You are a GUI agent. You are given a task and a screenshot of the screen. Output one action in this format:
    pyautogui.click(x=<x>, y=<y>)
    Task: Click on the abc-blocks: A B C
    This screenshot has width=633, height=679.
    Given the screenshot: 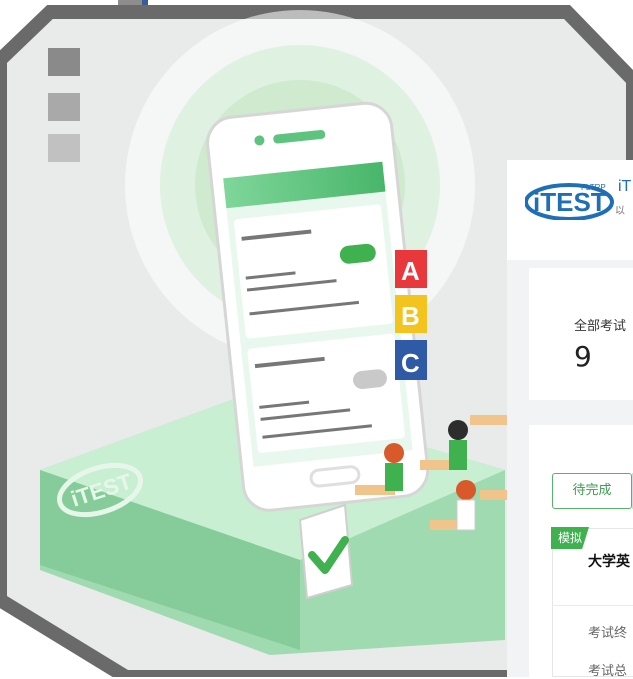 What is the action you would take?
    pyautogui.click(x=411, y=315)
    